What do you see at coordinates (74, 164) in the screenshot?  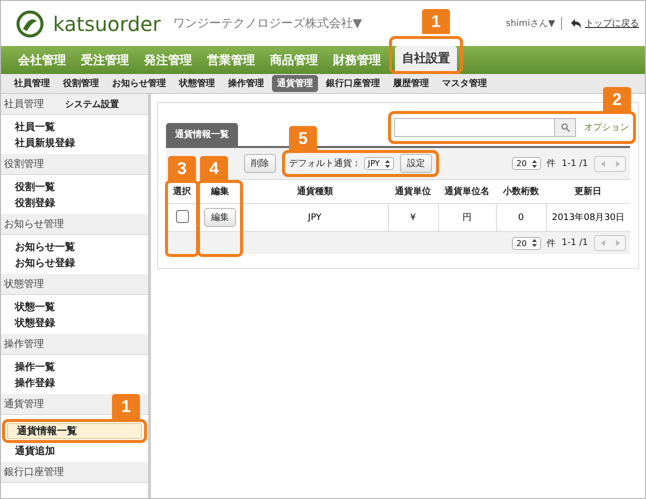 I see `sidebar-section-header: 役割管理` at bounding box center [74, 164].